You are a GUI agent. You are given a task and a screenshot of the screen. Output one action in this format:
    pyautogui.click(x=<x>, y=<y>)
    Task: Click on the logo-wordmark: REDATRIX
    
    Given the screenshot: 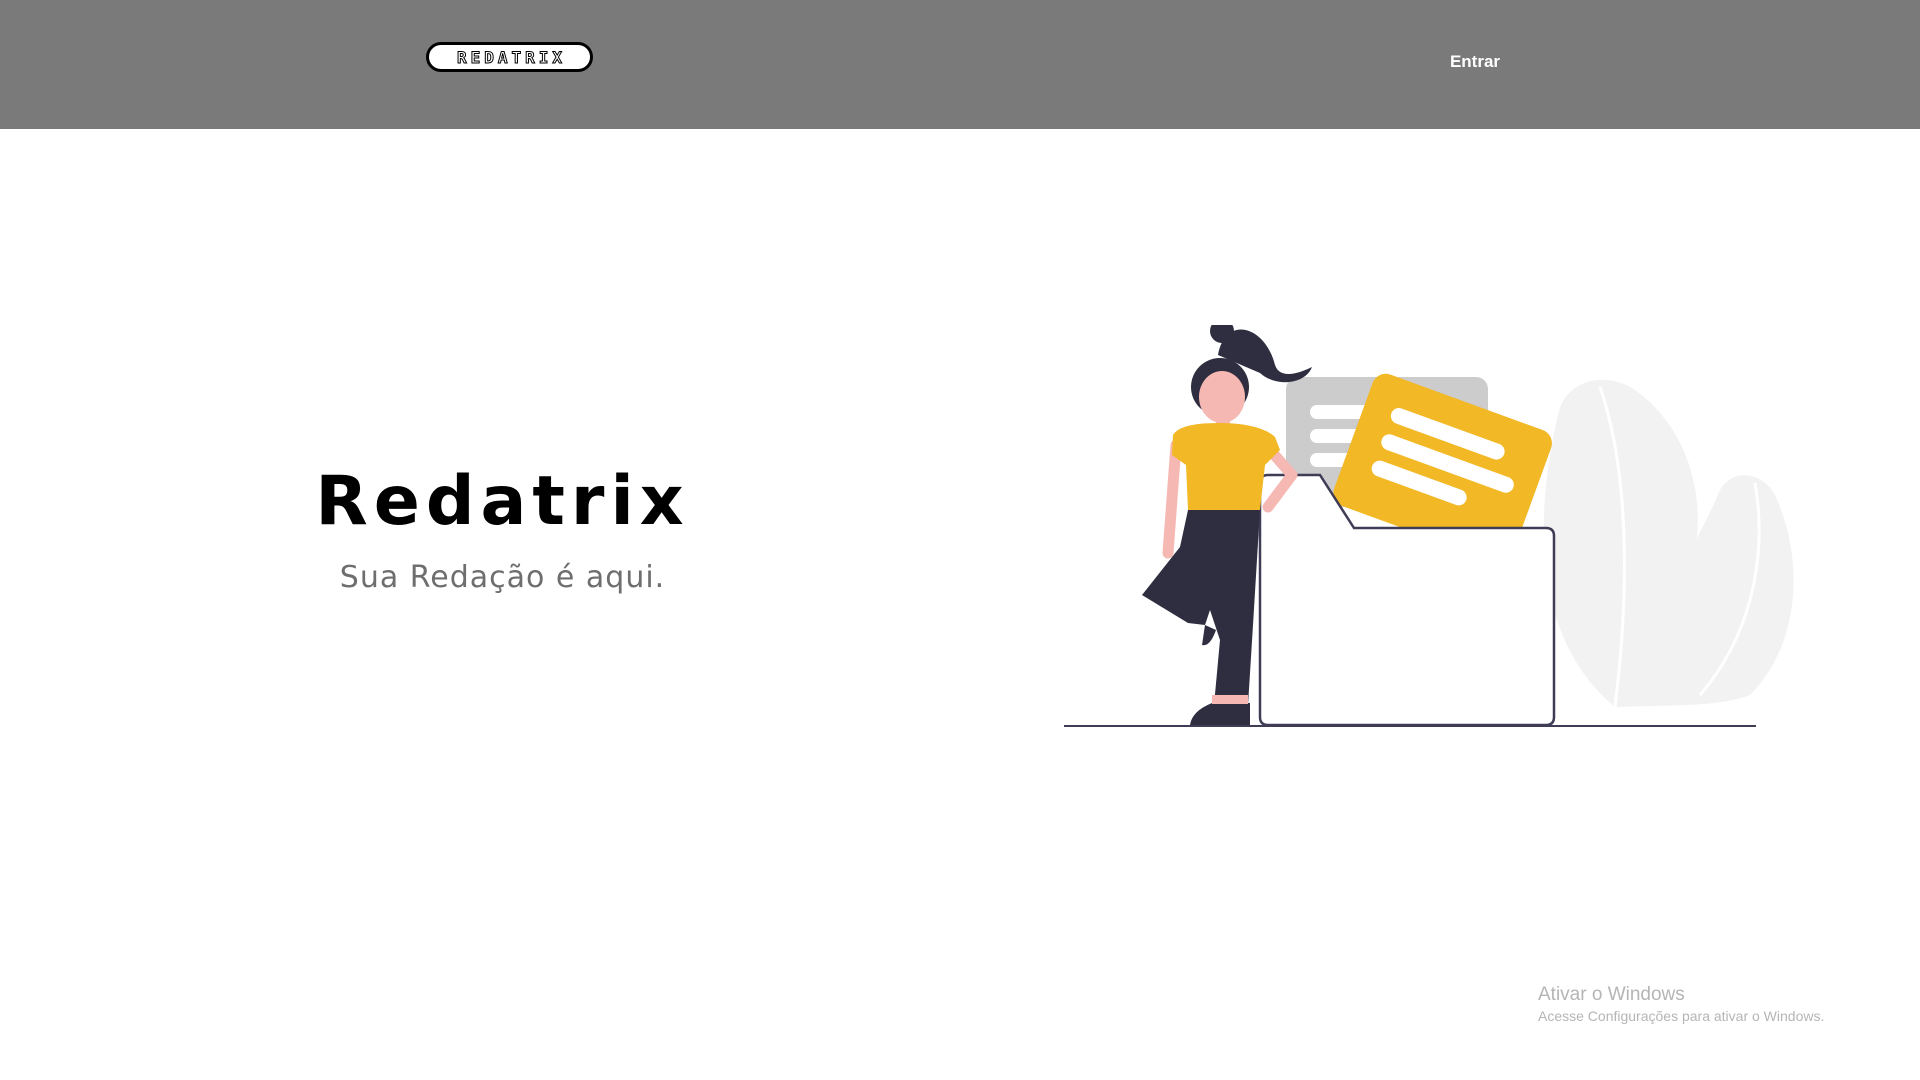 What is the action you would take?
    pyautogui.click(x=511, y=57)
    